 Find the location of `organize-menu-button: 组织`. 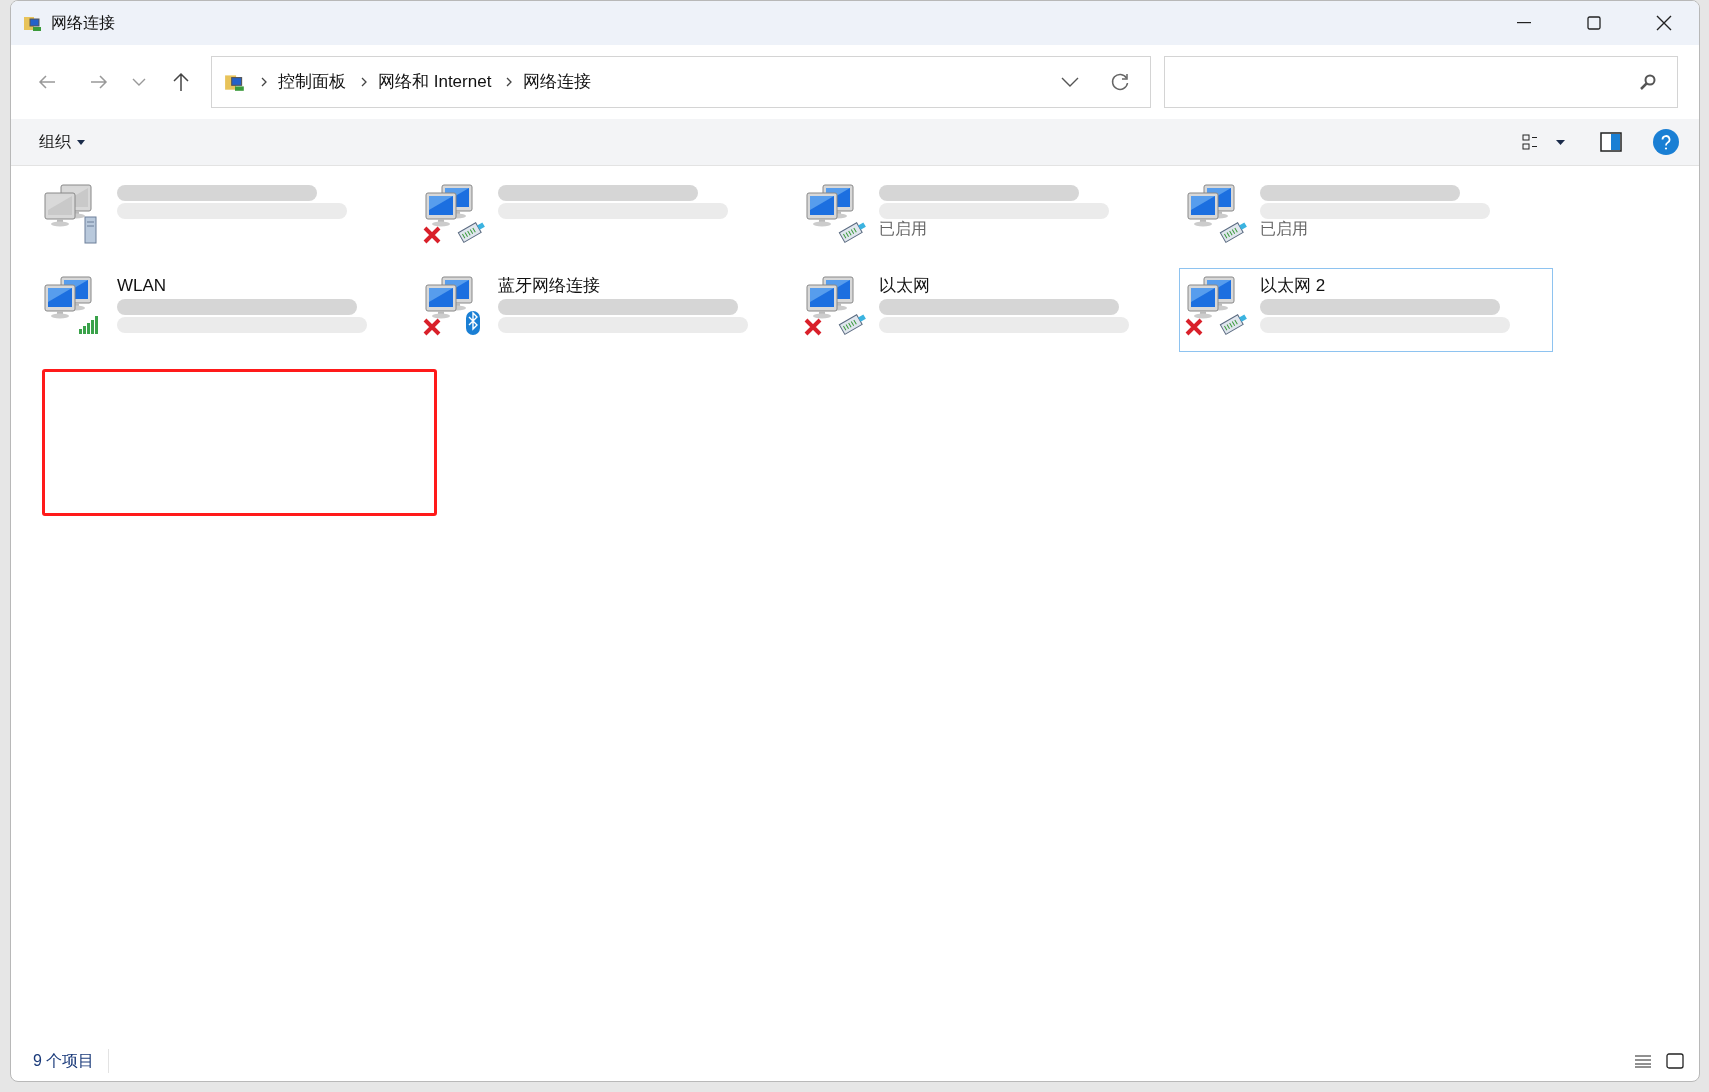

organize-menu-button: 组织 is located at coordinates (62, 142).